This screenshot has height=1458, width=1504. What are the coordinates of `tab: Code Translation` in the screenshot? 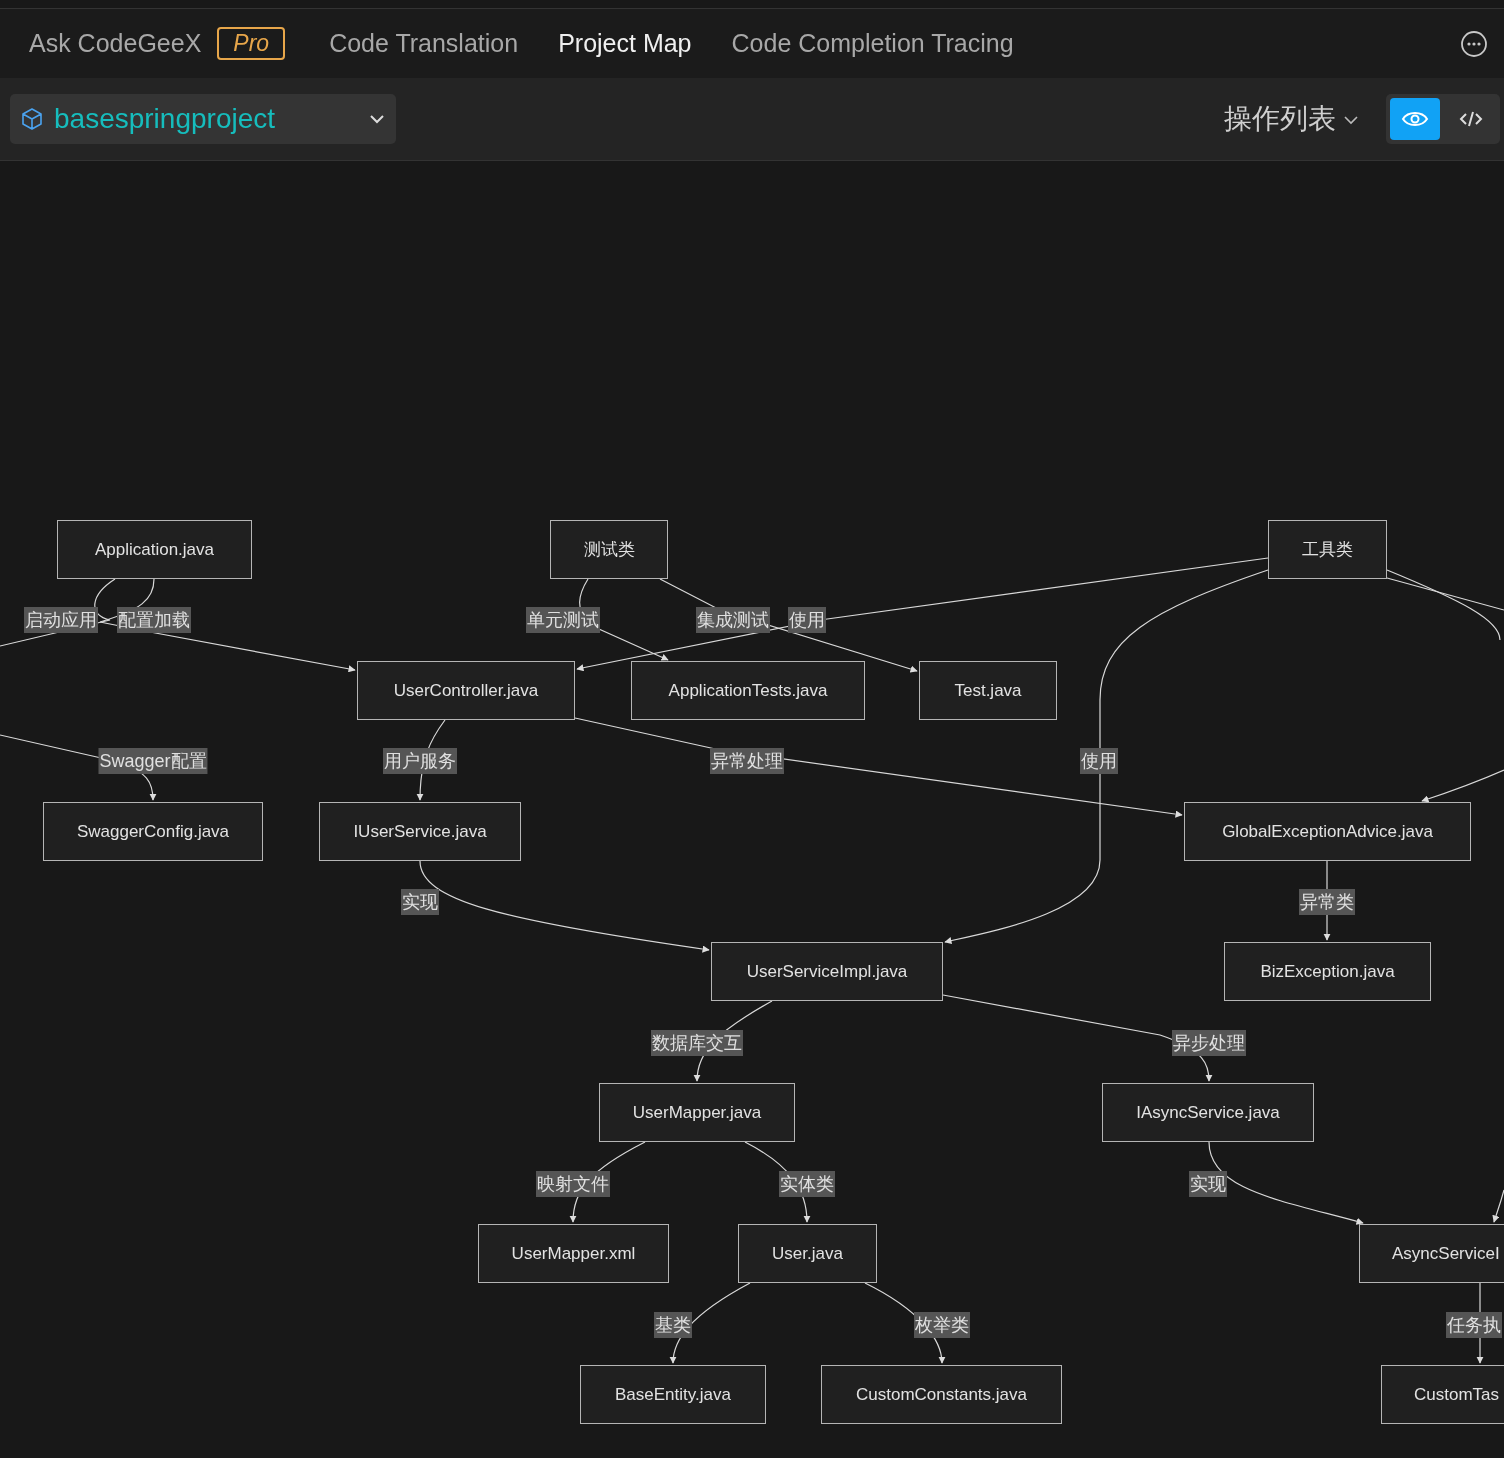 It's located at (424, 43).